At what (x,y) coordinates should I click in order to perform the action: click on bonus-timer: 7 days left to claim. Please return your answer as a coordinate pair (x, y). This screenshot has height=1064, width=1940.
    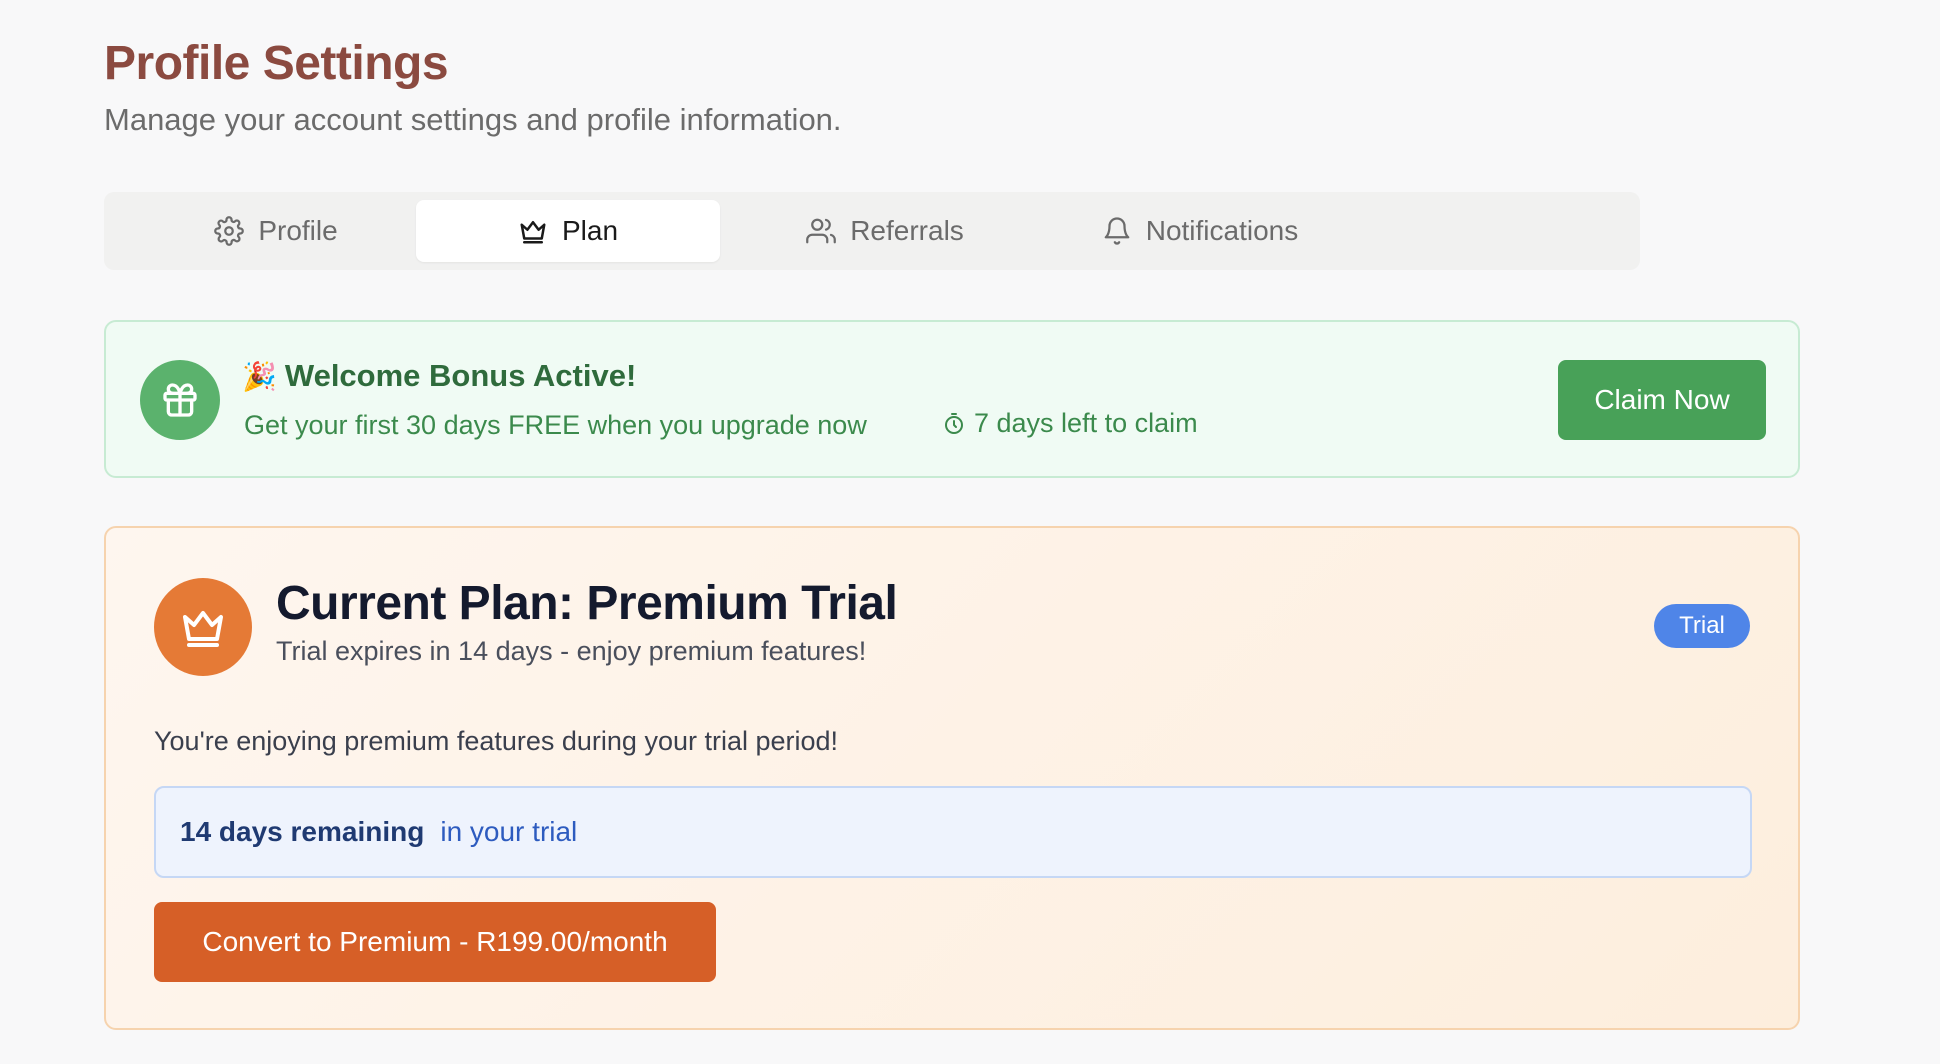
    Looking at the image, I should click on (1070, 423).